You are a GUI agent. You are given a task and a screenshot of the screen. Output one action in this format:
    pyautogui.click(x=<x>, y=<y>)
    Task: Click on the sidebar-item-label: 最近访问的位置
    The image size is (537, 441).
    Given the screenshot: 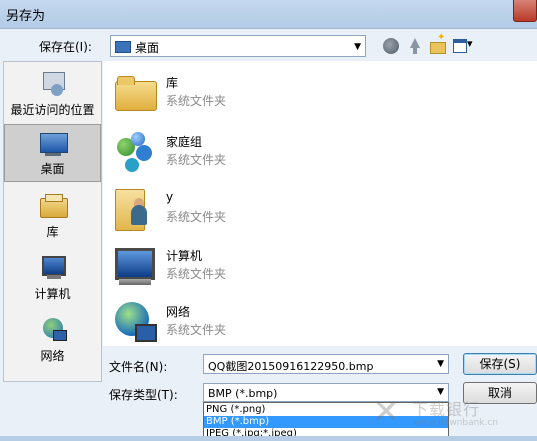 What is the action you would take?
    pyautogui.click(x=52, y=110)
    